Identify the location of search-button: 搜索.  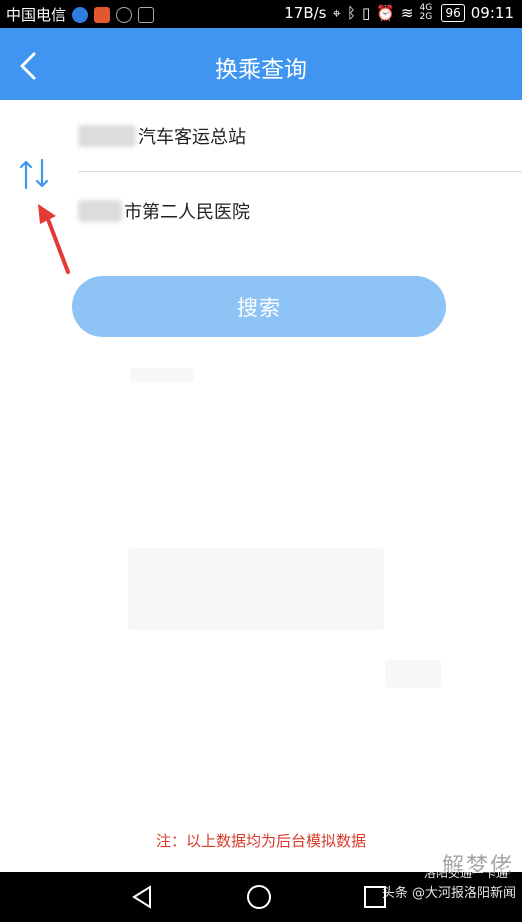
(259, 306).